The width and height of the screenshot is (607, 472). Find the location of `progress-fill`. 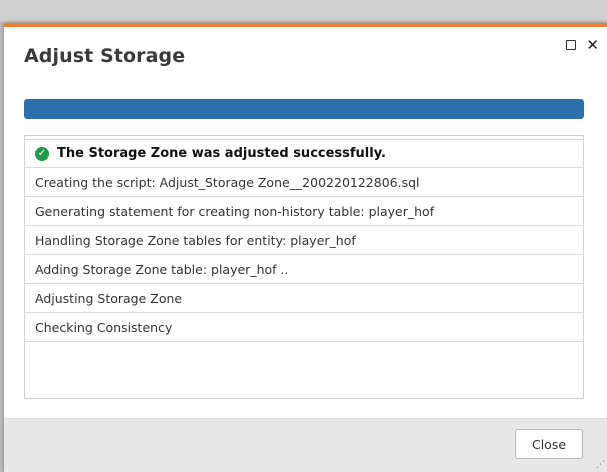

progress-fill is located at coordinates (304, 109).